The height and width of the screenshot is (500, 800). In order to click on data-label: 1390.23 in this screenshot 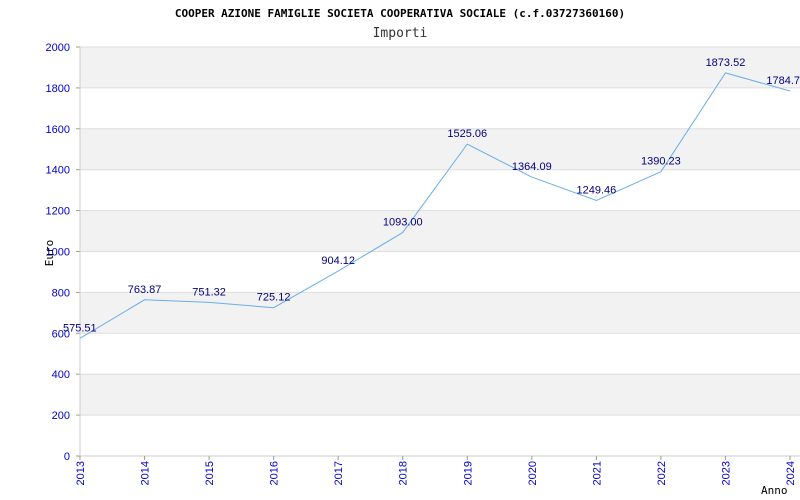, I will do `click(661, 162)`.